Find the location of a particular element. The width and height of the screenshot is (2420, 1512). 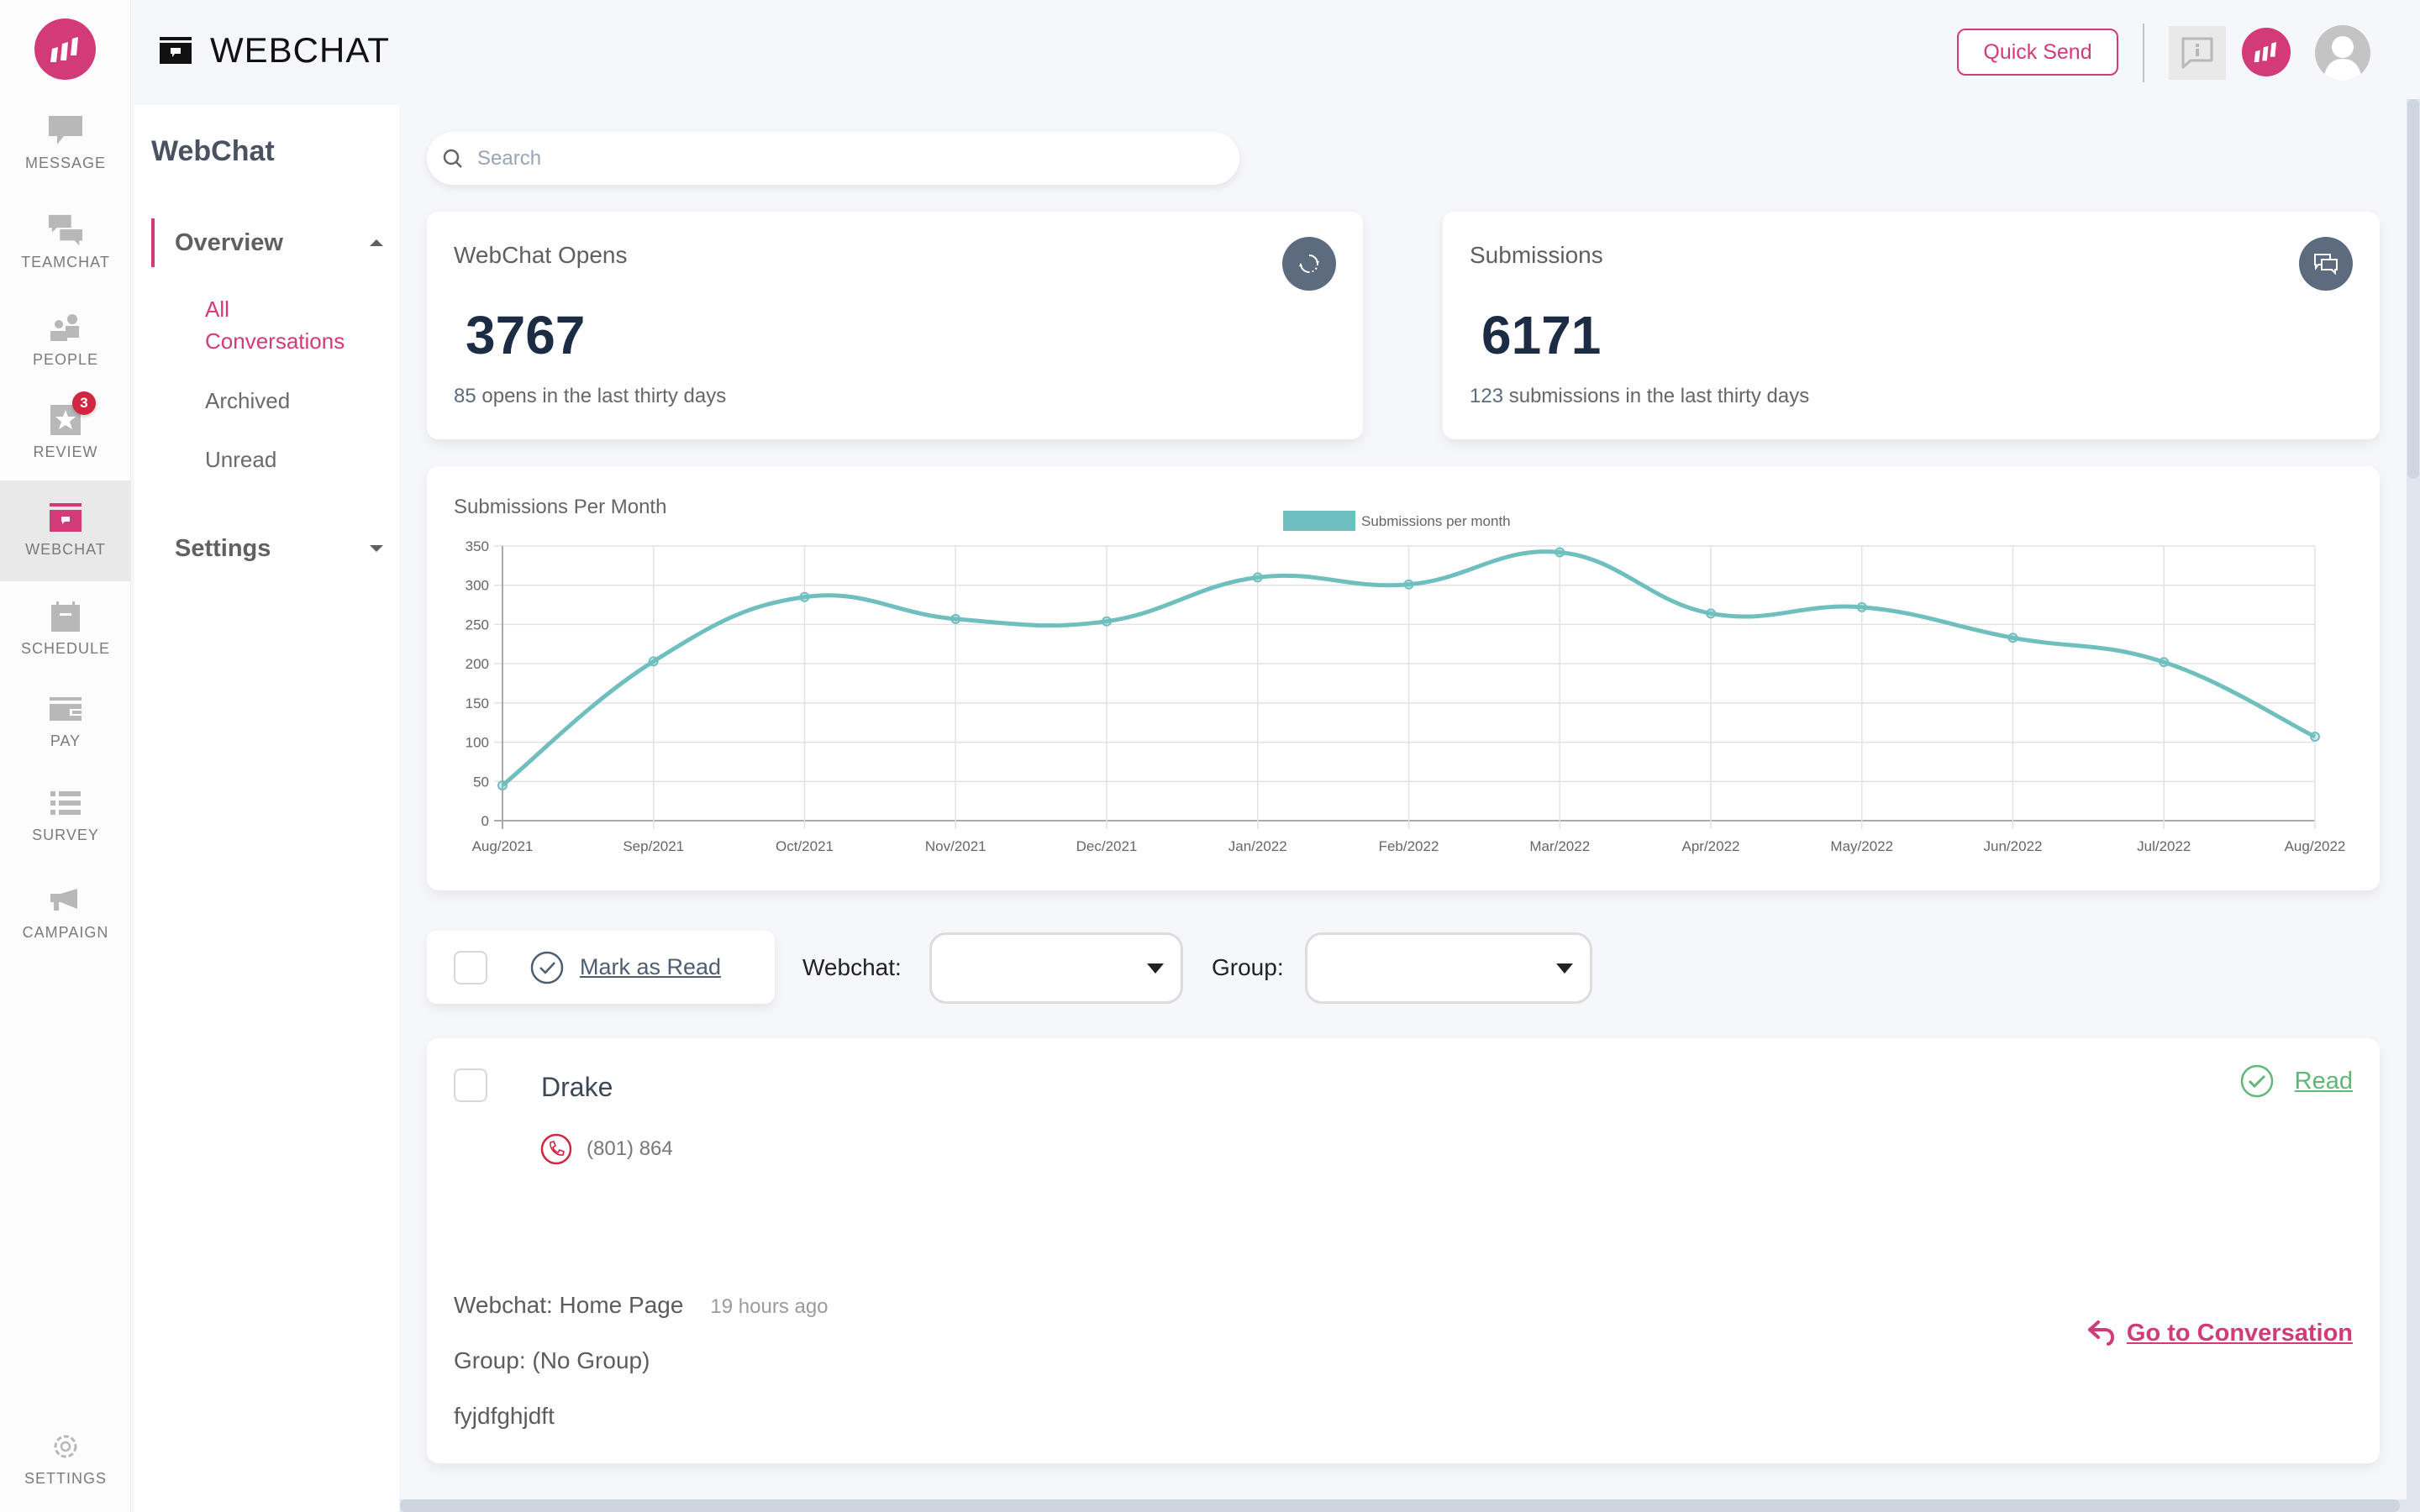

data-point-nov-2021 is located at coordinates (956, 618).